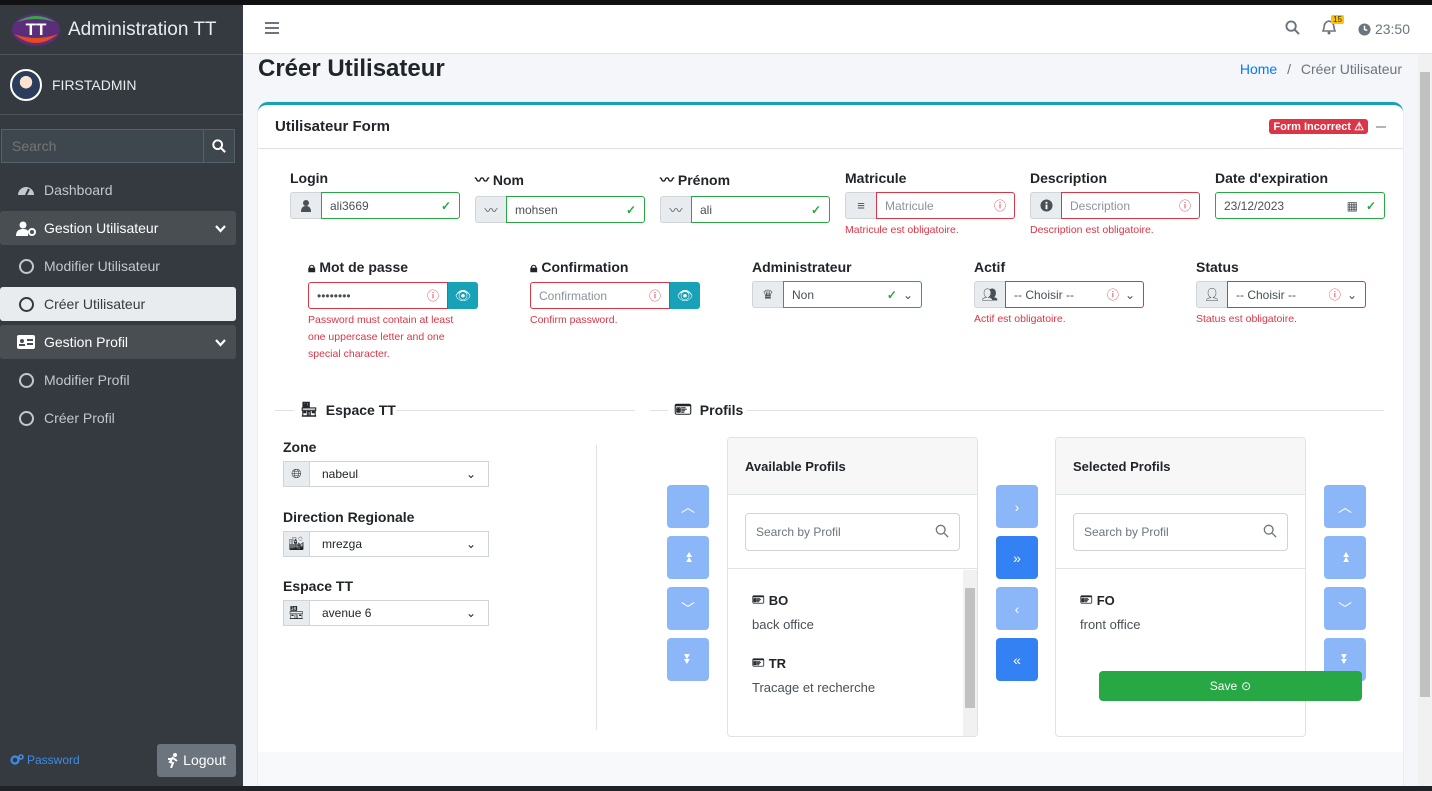  Describe the element at coordinates (1345, 557) in the screenshot. I see `selected-move-top-button: ⏫︎` at that location.